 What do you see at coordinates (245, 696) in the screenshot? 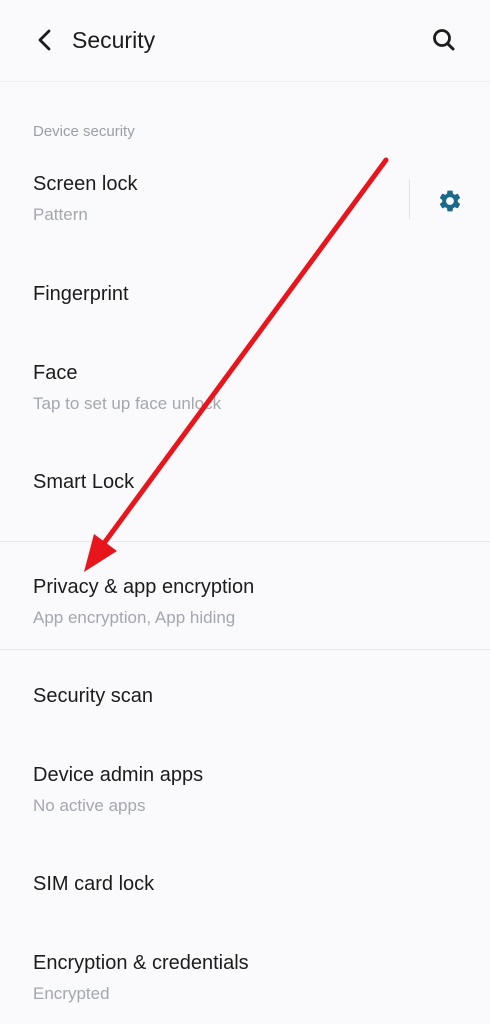
I see `settings-item-security-scan: Security scan` at bounding box center [245, 696].